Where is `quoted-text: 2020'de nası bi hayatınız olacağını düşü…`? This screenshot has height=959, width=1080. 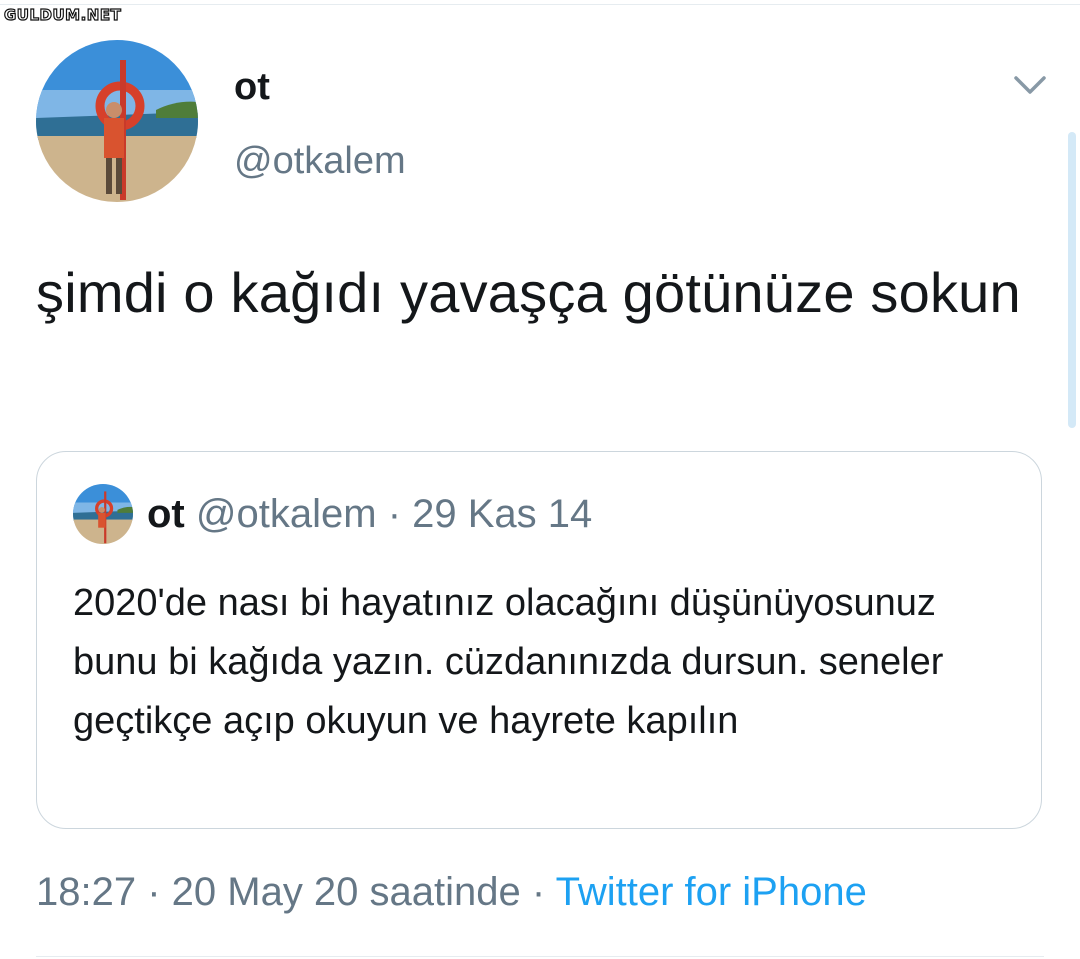
quoted-text: 2020'de nası bi hayatınız olacağını düşü… is located at coordinates (508, 662).